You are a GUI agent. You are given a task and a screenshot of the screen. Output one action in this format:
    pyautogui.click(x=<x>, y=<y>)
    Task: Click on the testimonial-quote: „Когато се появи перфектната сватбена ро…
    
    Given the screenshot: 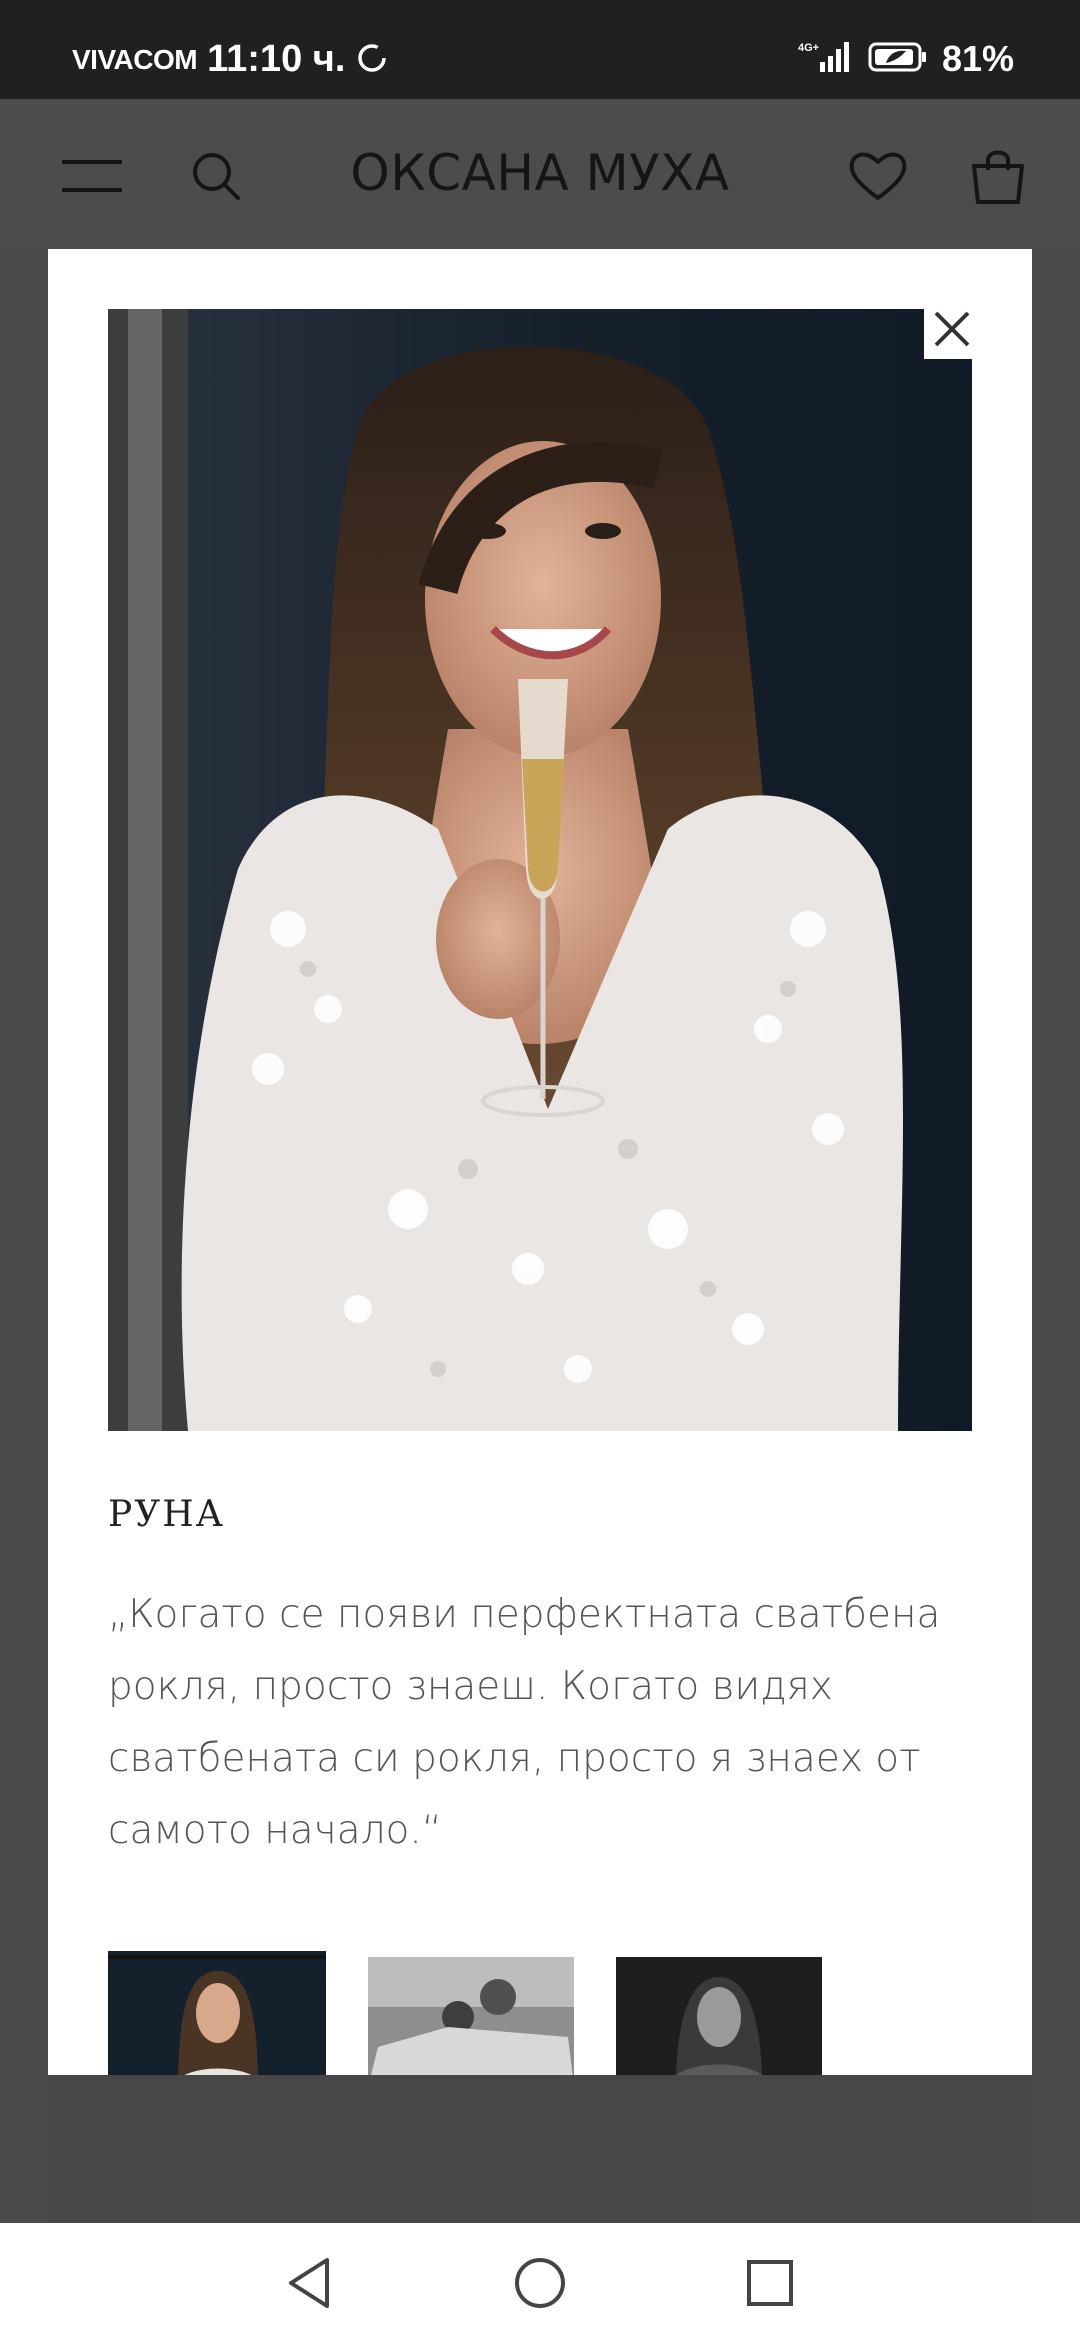 What is the action you would take?
    pyautogui.click(x=524, y=1722)
    